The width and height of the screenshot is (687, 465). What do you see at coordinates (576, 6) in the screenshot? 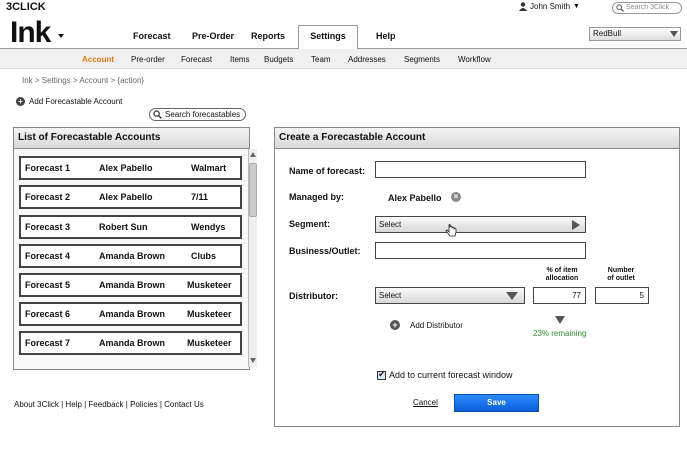
I see `chevron-down-icon: ▼` at bounding box center [576, 6].